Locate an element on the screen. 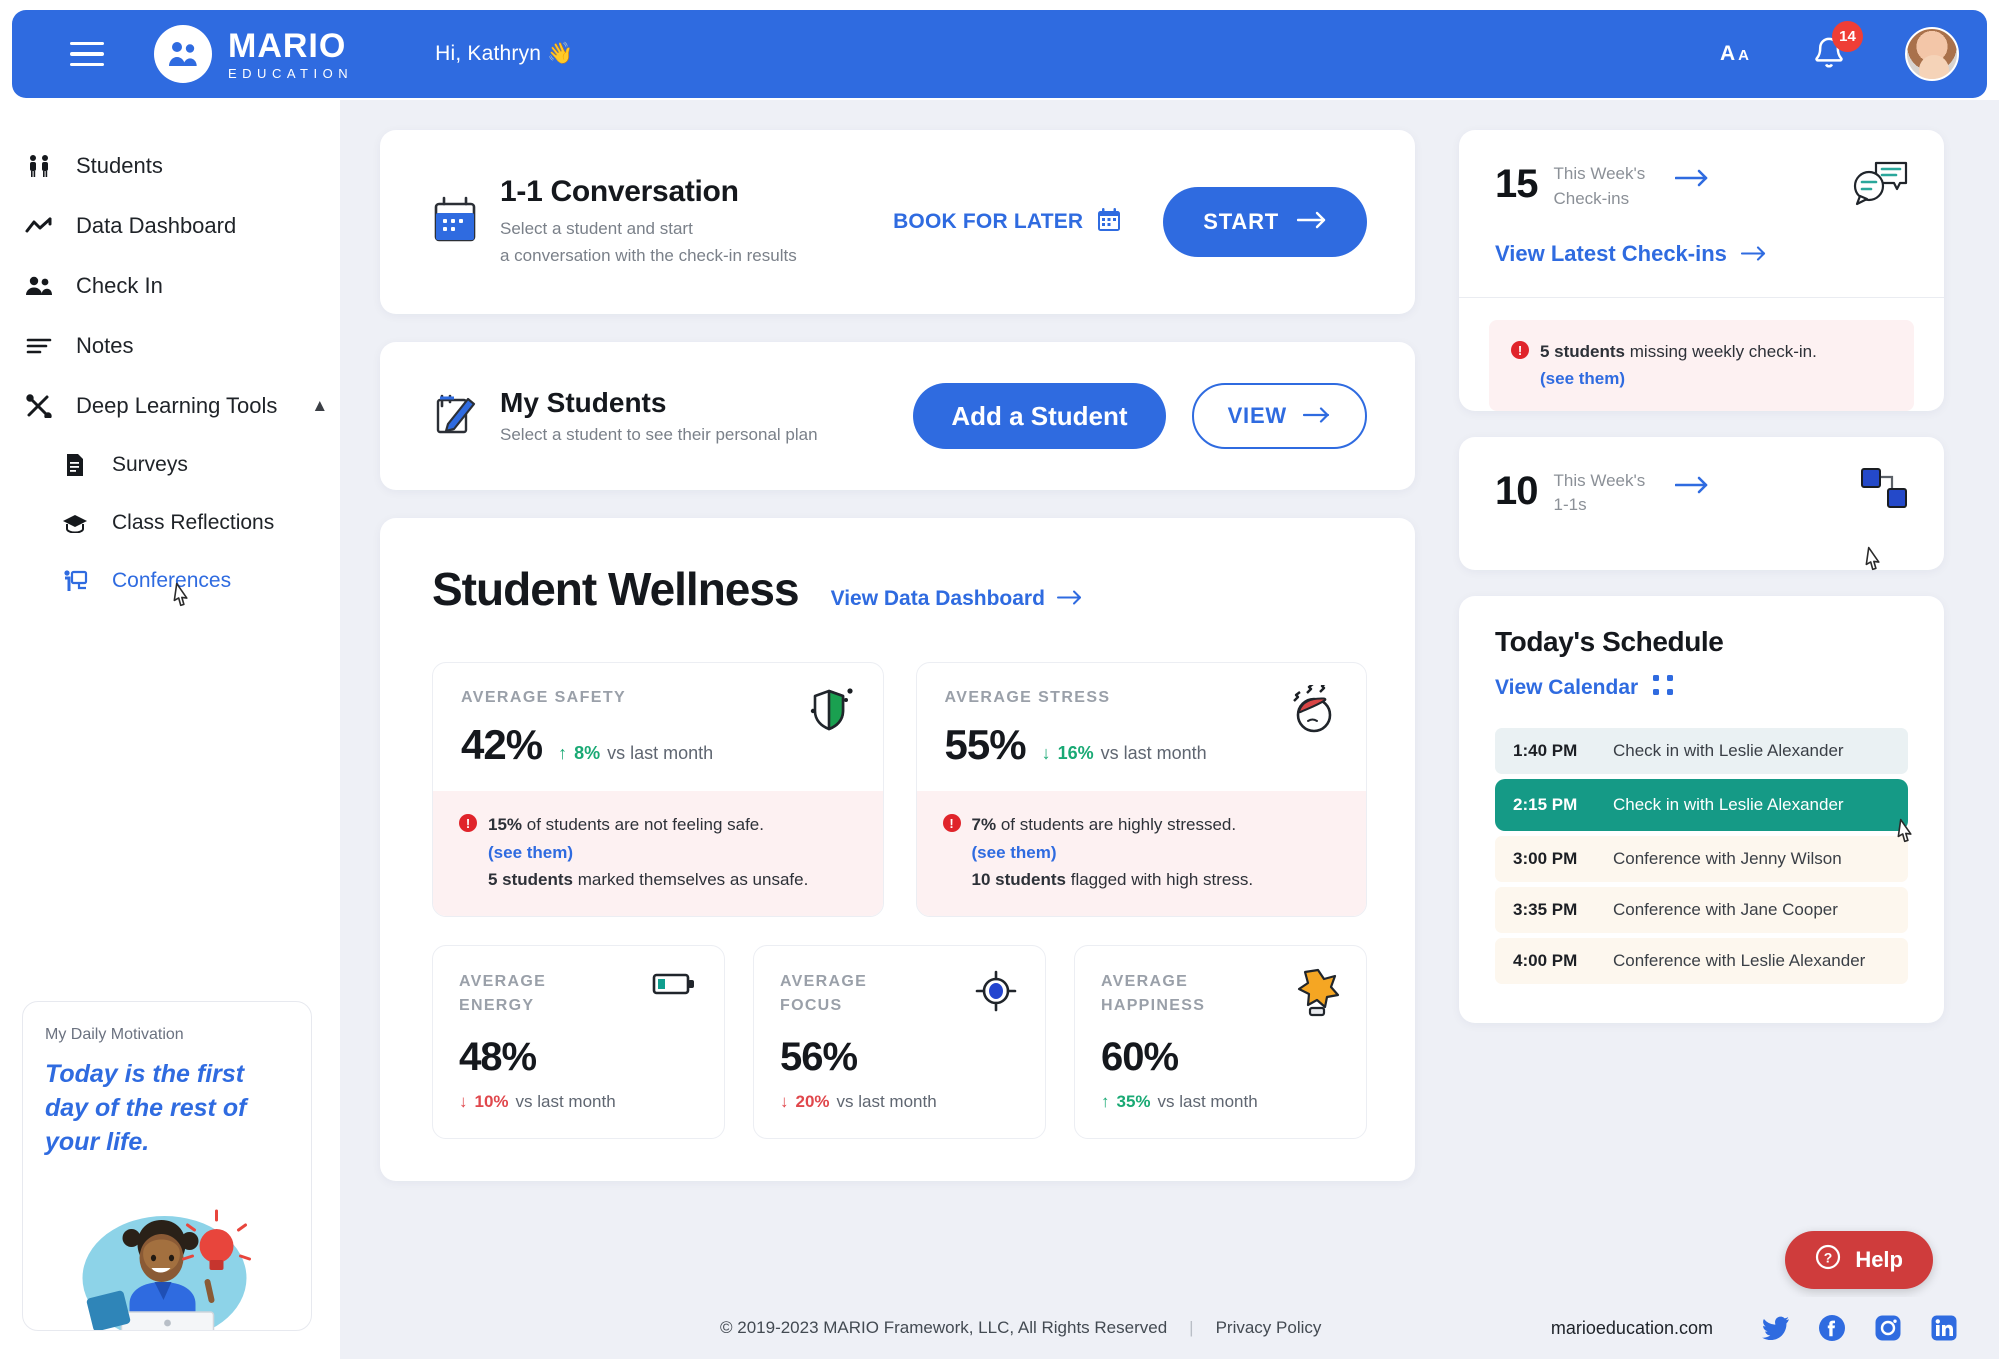 The width and height of the screenshot is (1999, 1359). schedule-item: 2:15 PM Check in with Leslie Alexander is located at coordinates (1701, 804).